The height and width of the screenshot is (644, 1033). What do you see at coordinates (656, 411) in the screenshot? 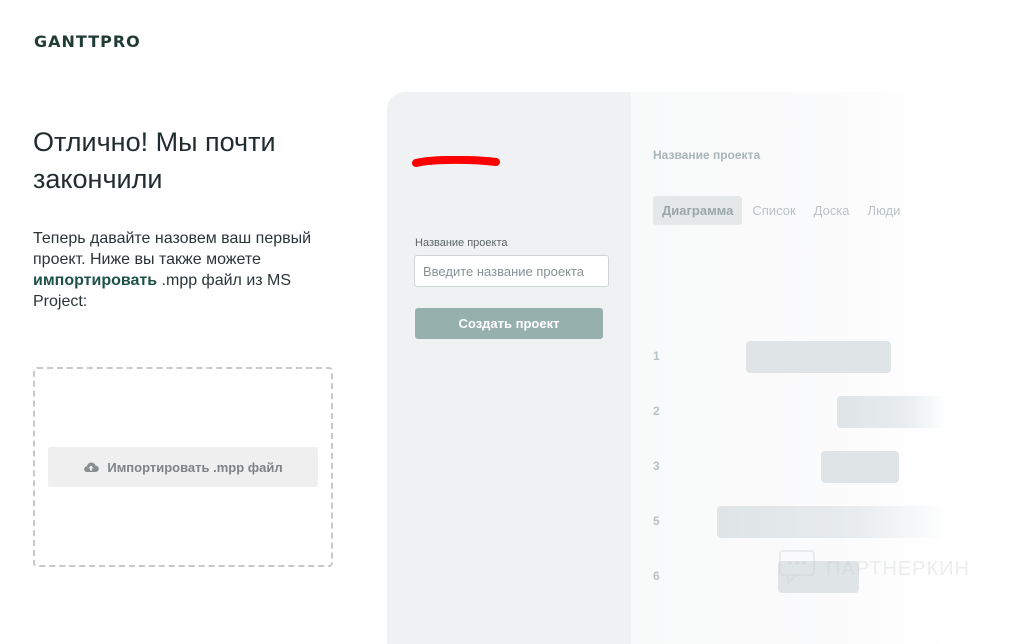
I see `row-number: 2` at bounding box center [656, 411].